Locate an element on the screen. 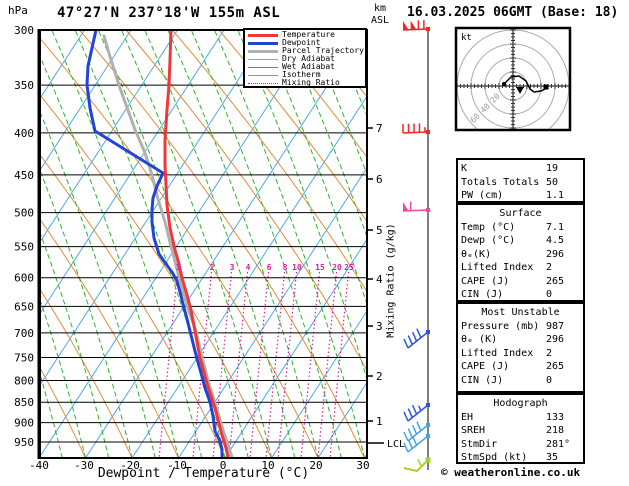  mixing-ratio-value-label: 10 is located at coordinates (297, 267).